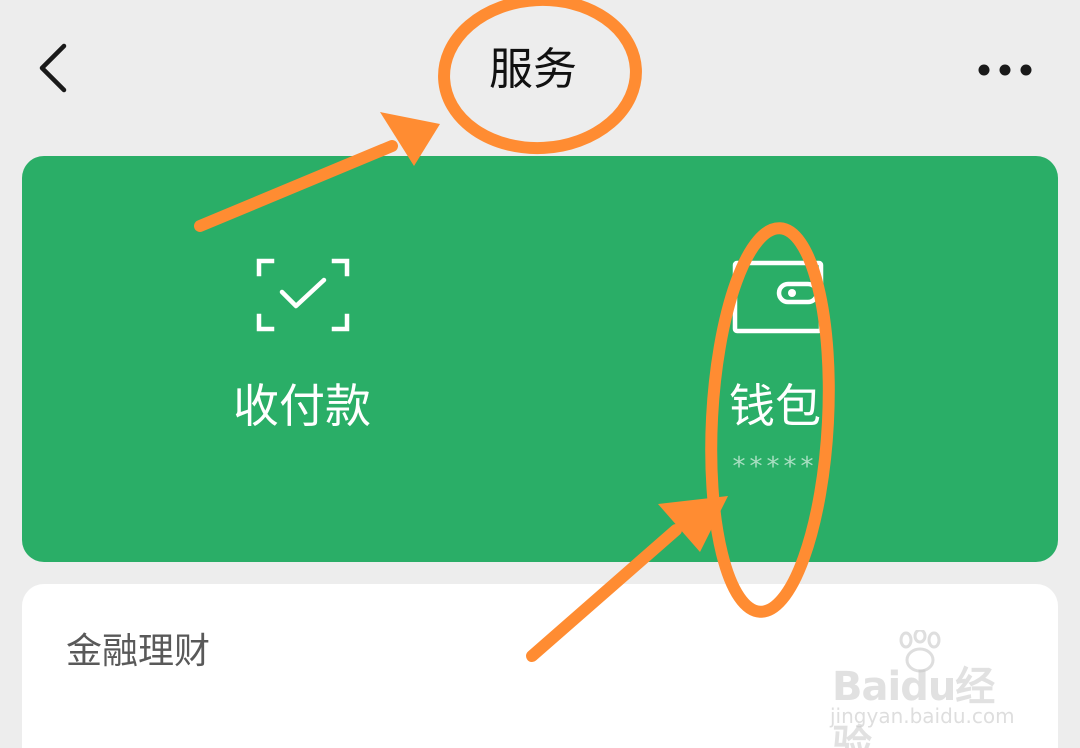  What do you see at coordinates (138, 651) in the screenshot?
I see `finance-section-title: 金融理财` at bounding box center [138, 651].